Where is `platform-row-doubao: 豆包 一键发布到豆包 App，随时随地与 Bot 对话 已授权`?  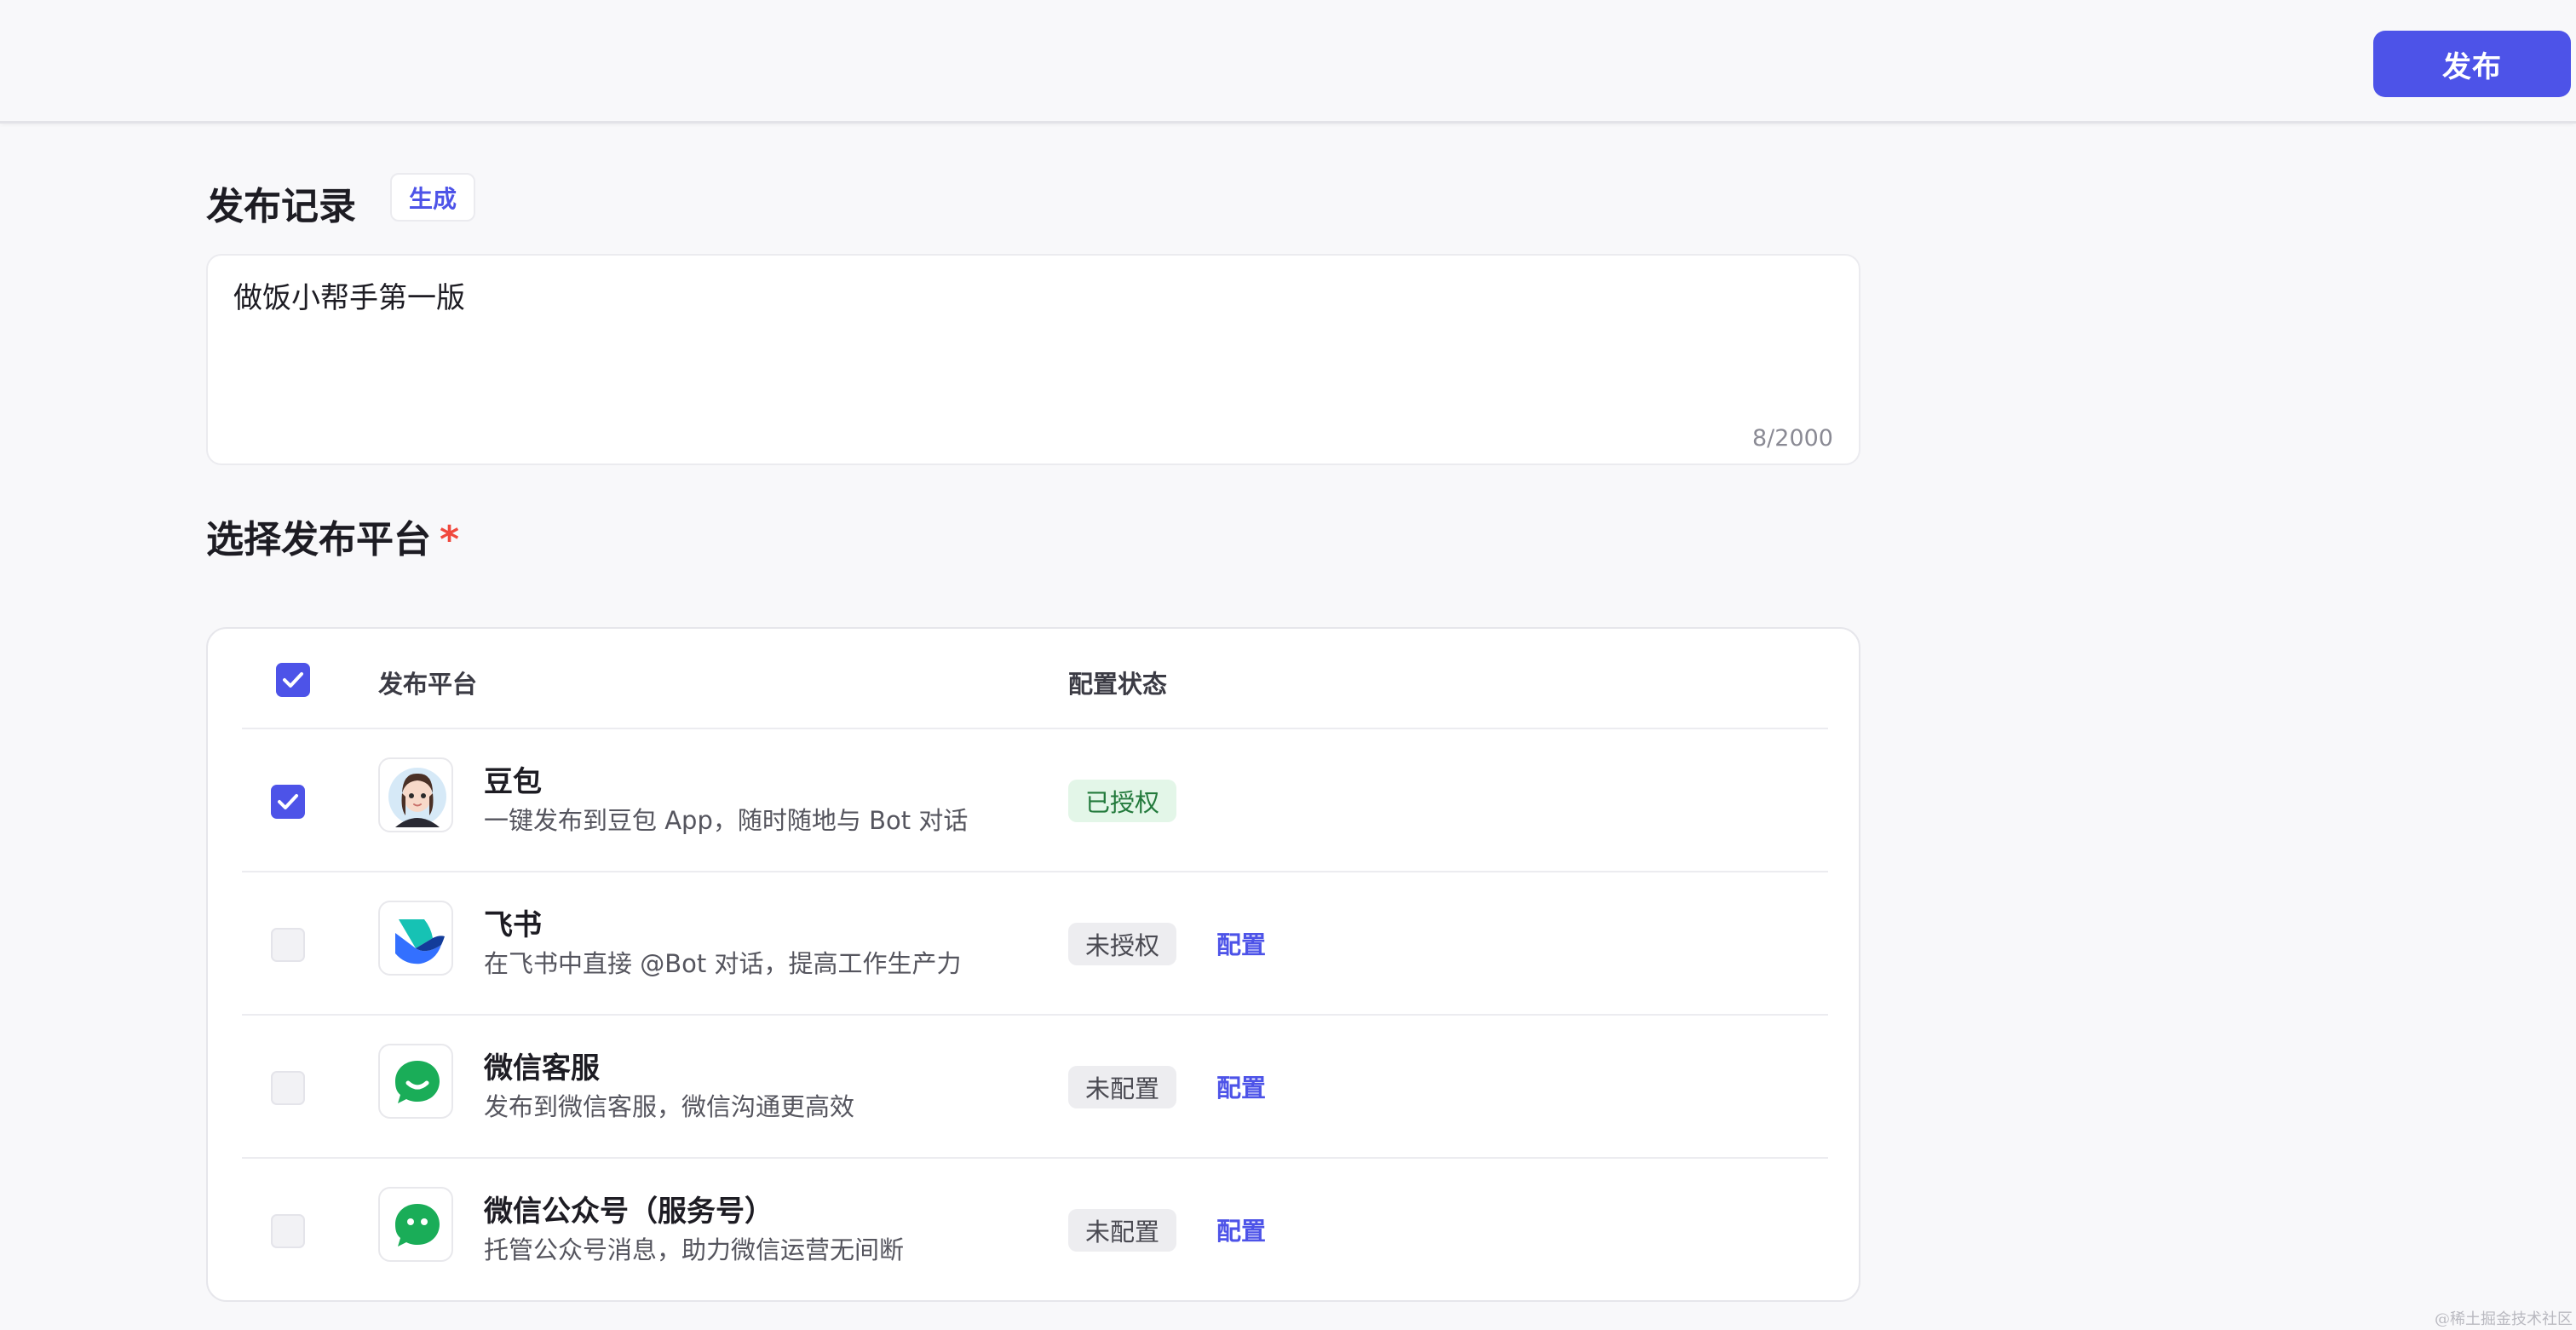 platform-row-doubao: 豆包 一键发布到豆包 App，随时随地与 Bot 对话 已授权 is located at coordinates (1035, 801).